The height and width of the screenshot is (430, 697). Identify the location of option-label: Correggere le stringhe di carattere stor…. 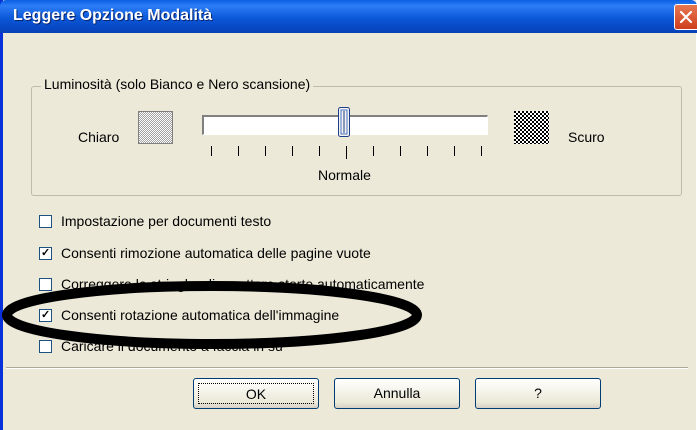
(243, 284).